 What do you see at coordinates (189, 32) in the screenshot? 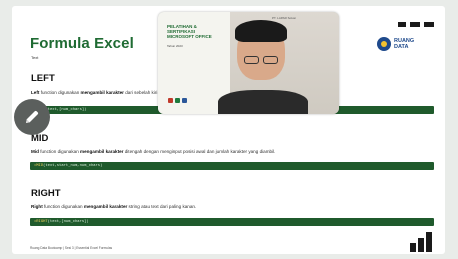
I see `banner-title: PELATIHAN & SERTIFIKASI MICROSOFT OFFICE` at bounding box center [189, 32].